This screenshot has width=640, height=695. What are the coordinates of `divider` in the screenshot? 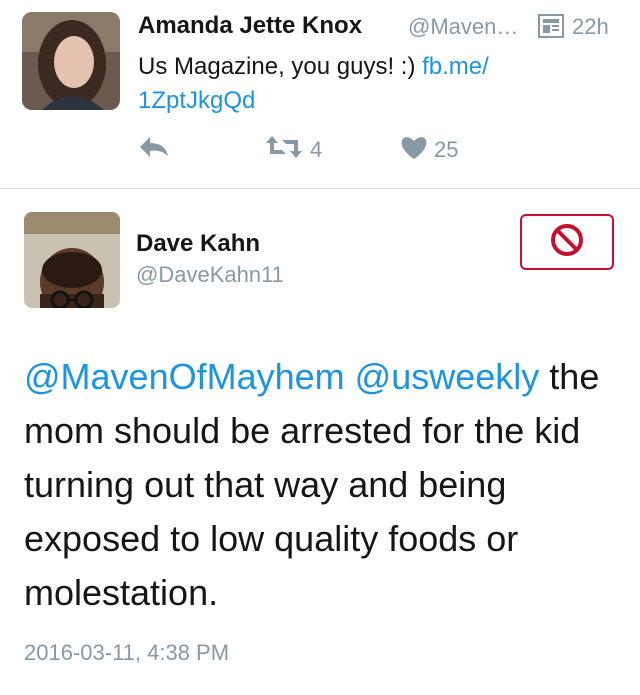 It's located at (320, 188).